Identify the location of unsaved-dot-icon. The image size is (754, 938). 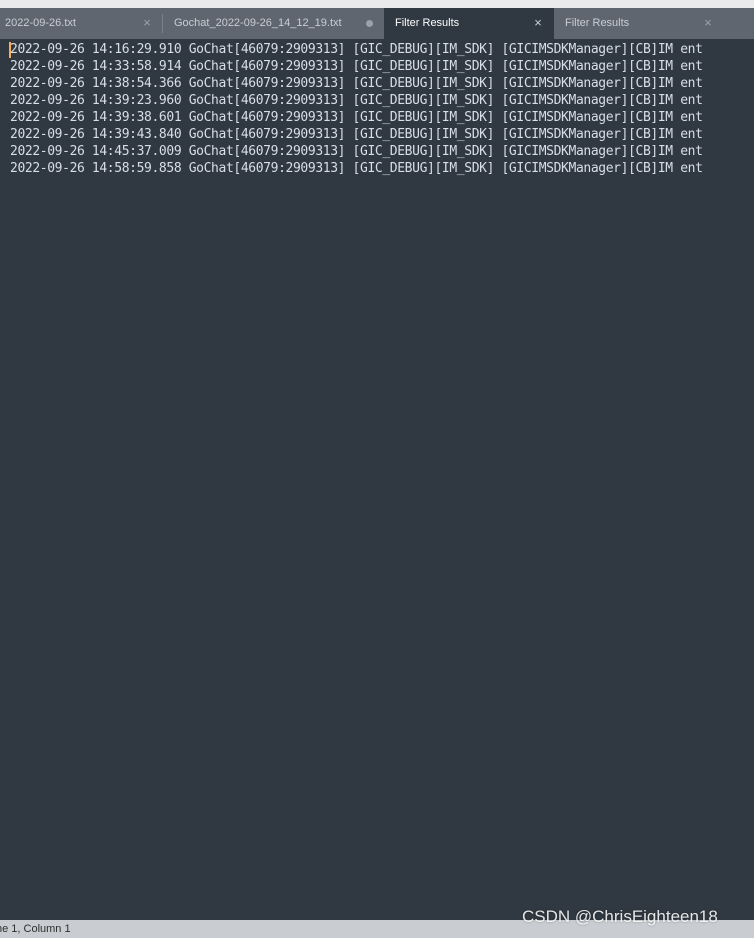
(369, 23).